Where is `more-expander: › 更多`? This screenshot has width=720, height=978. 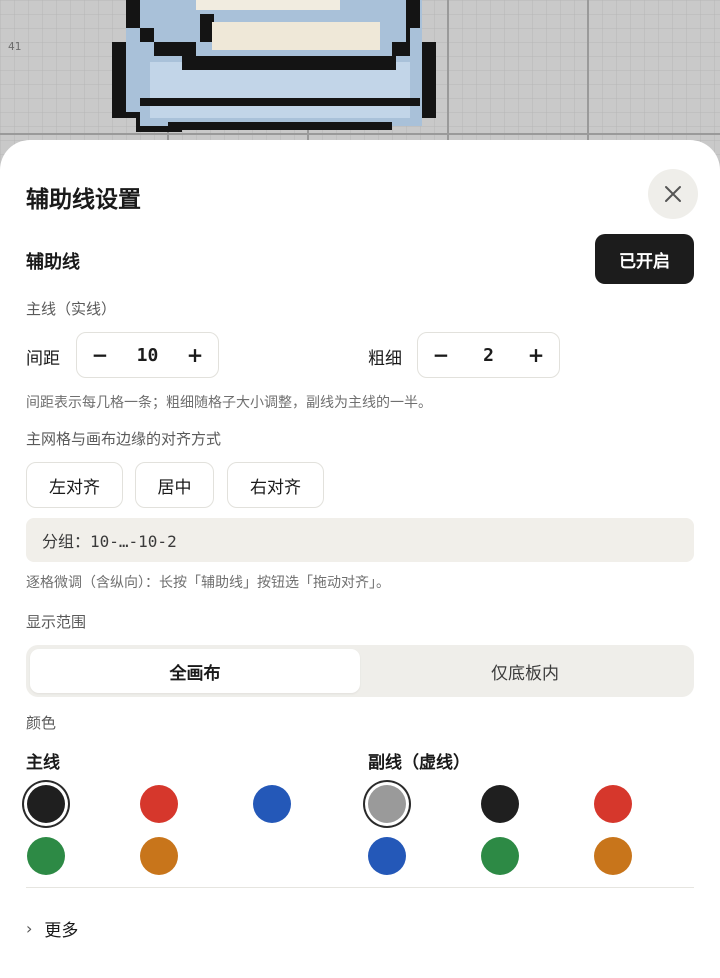 more-expander: › 更多 is located at coordinates (52, 928).